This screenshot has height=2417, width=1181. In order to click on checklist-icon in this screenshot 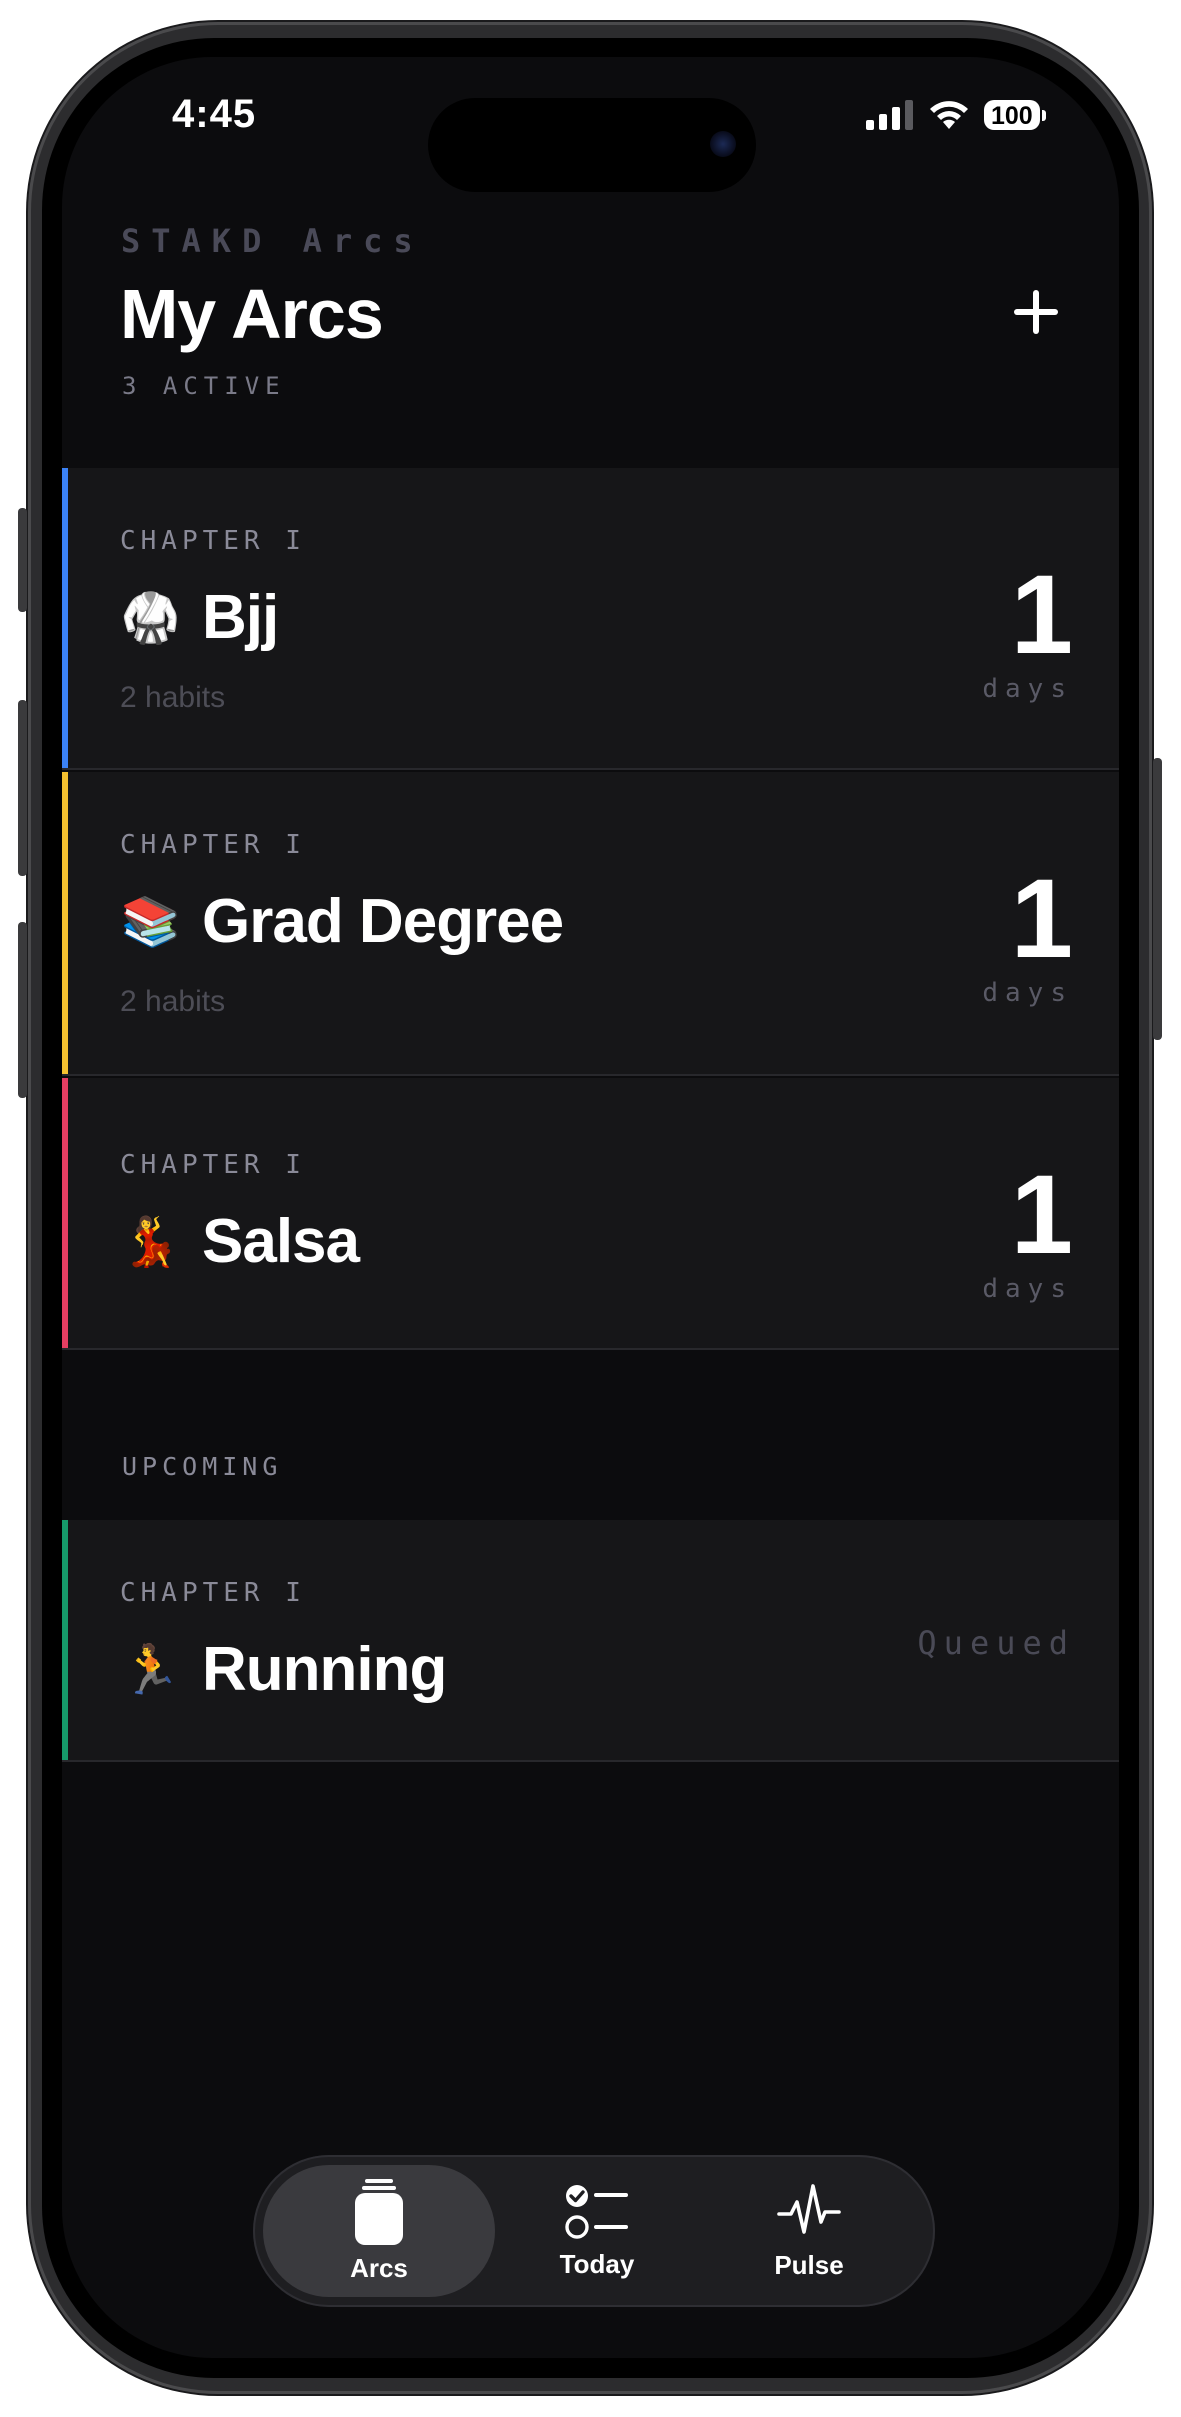, I will do `click(596, 2211)`.